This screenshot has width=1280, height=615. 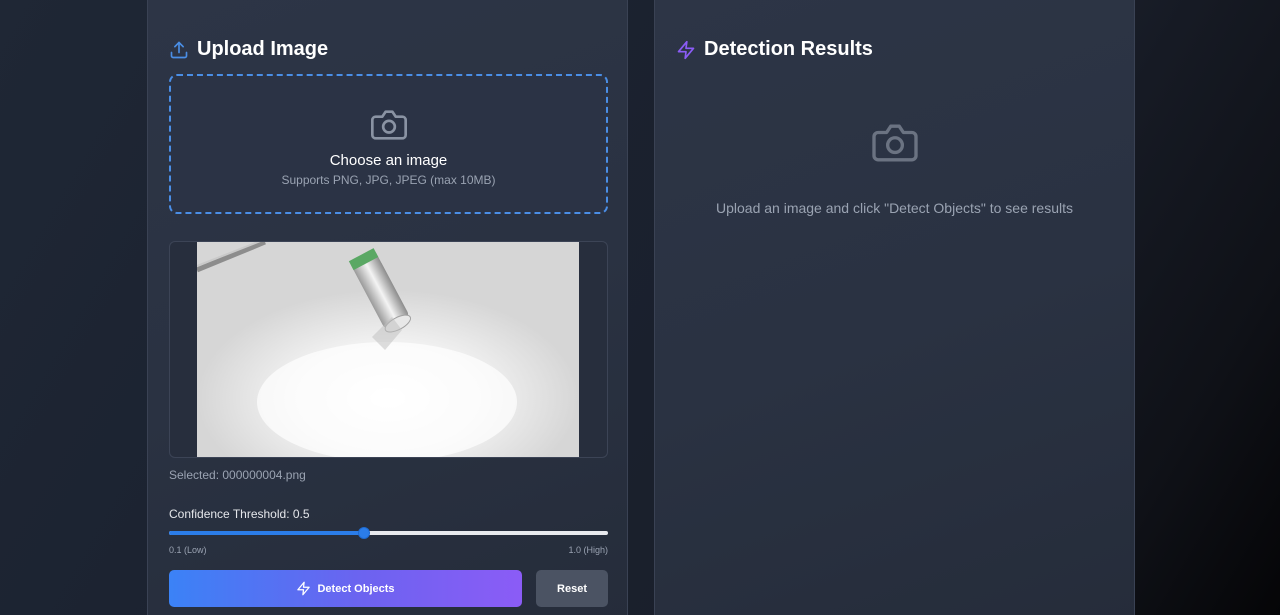 I want to click on results-panel-header: Detection Results, so click(x=774, y=49).